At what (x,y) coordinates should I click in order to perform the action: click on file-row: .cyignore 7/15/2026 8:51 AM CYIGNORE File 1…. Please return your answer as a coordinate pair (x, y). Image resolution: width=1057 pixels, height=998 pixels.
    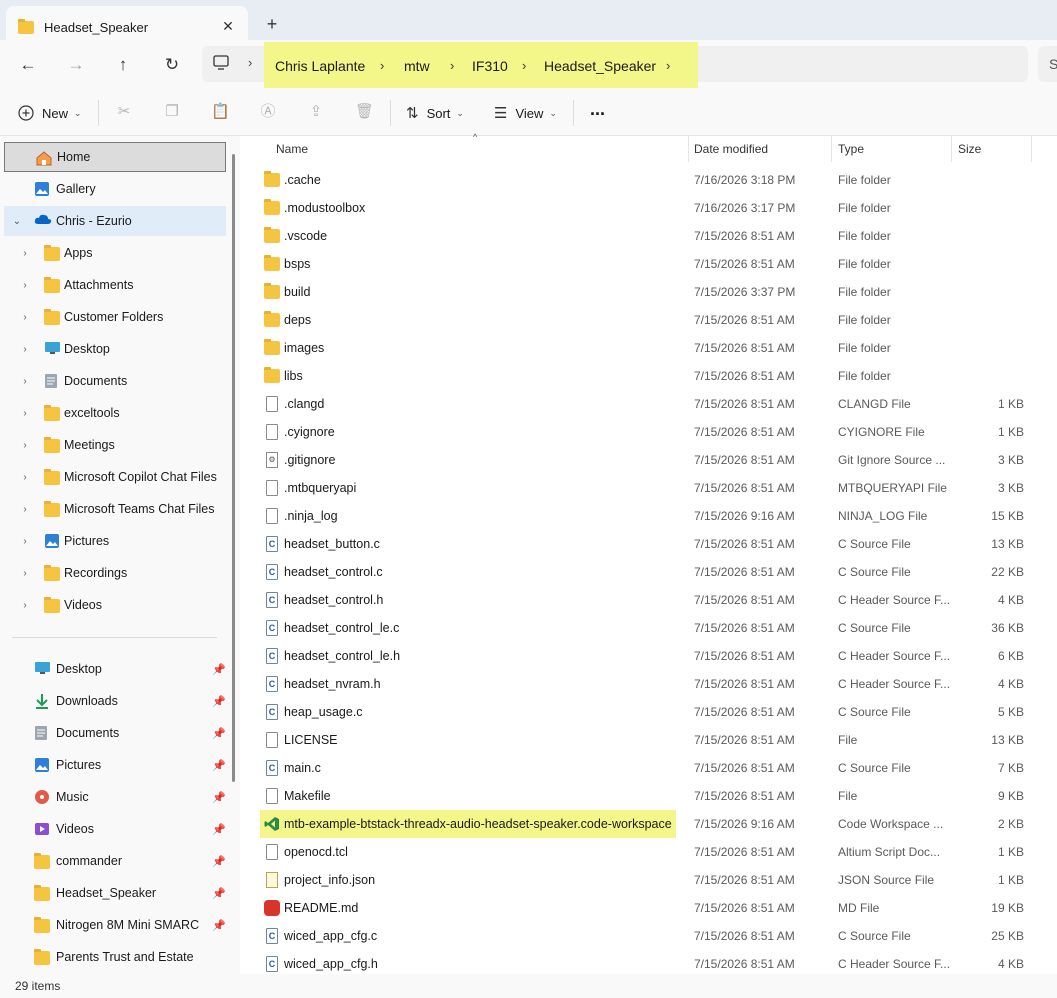
    Looking at the image, I should click on (651, 432).